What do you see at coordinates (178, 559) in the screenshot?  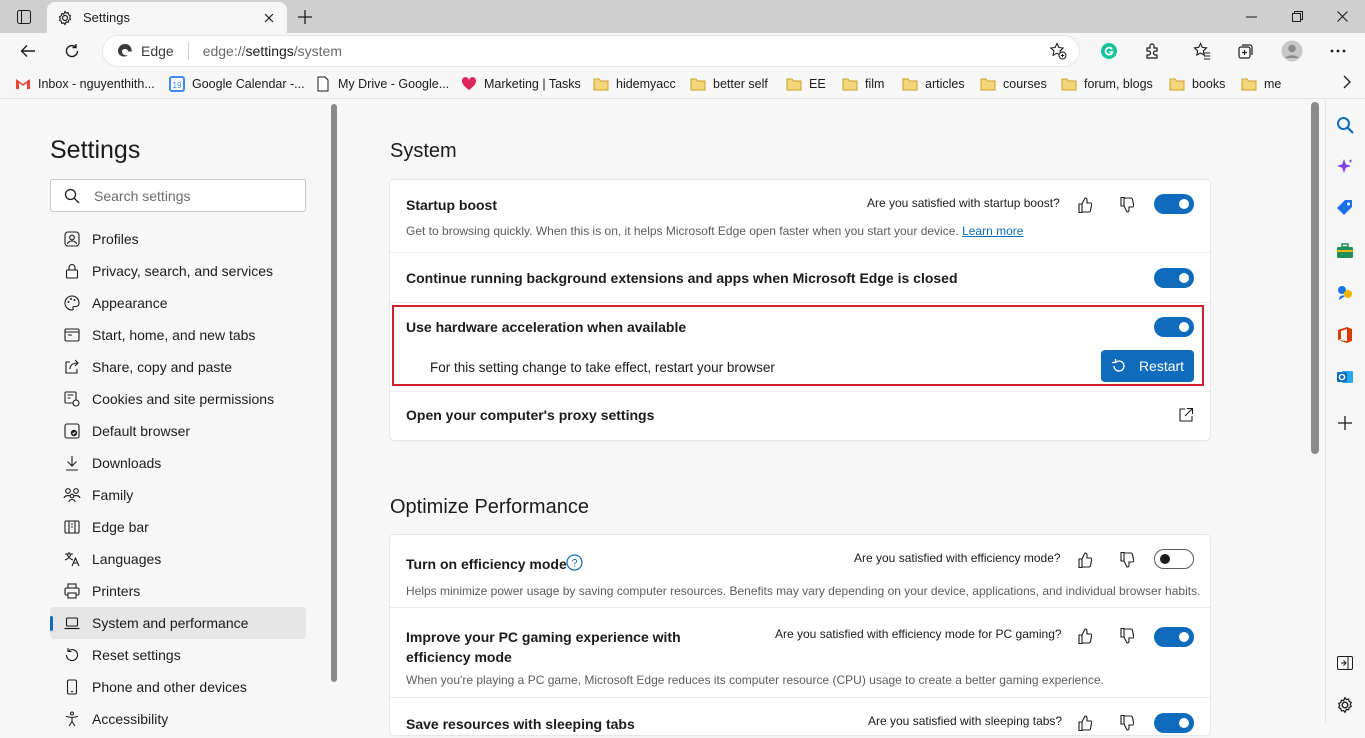 I see `sidebar-item-languages: Languages` at bounding box center [178, 559].